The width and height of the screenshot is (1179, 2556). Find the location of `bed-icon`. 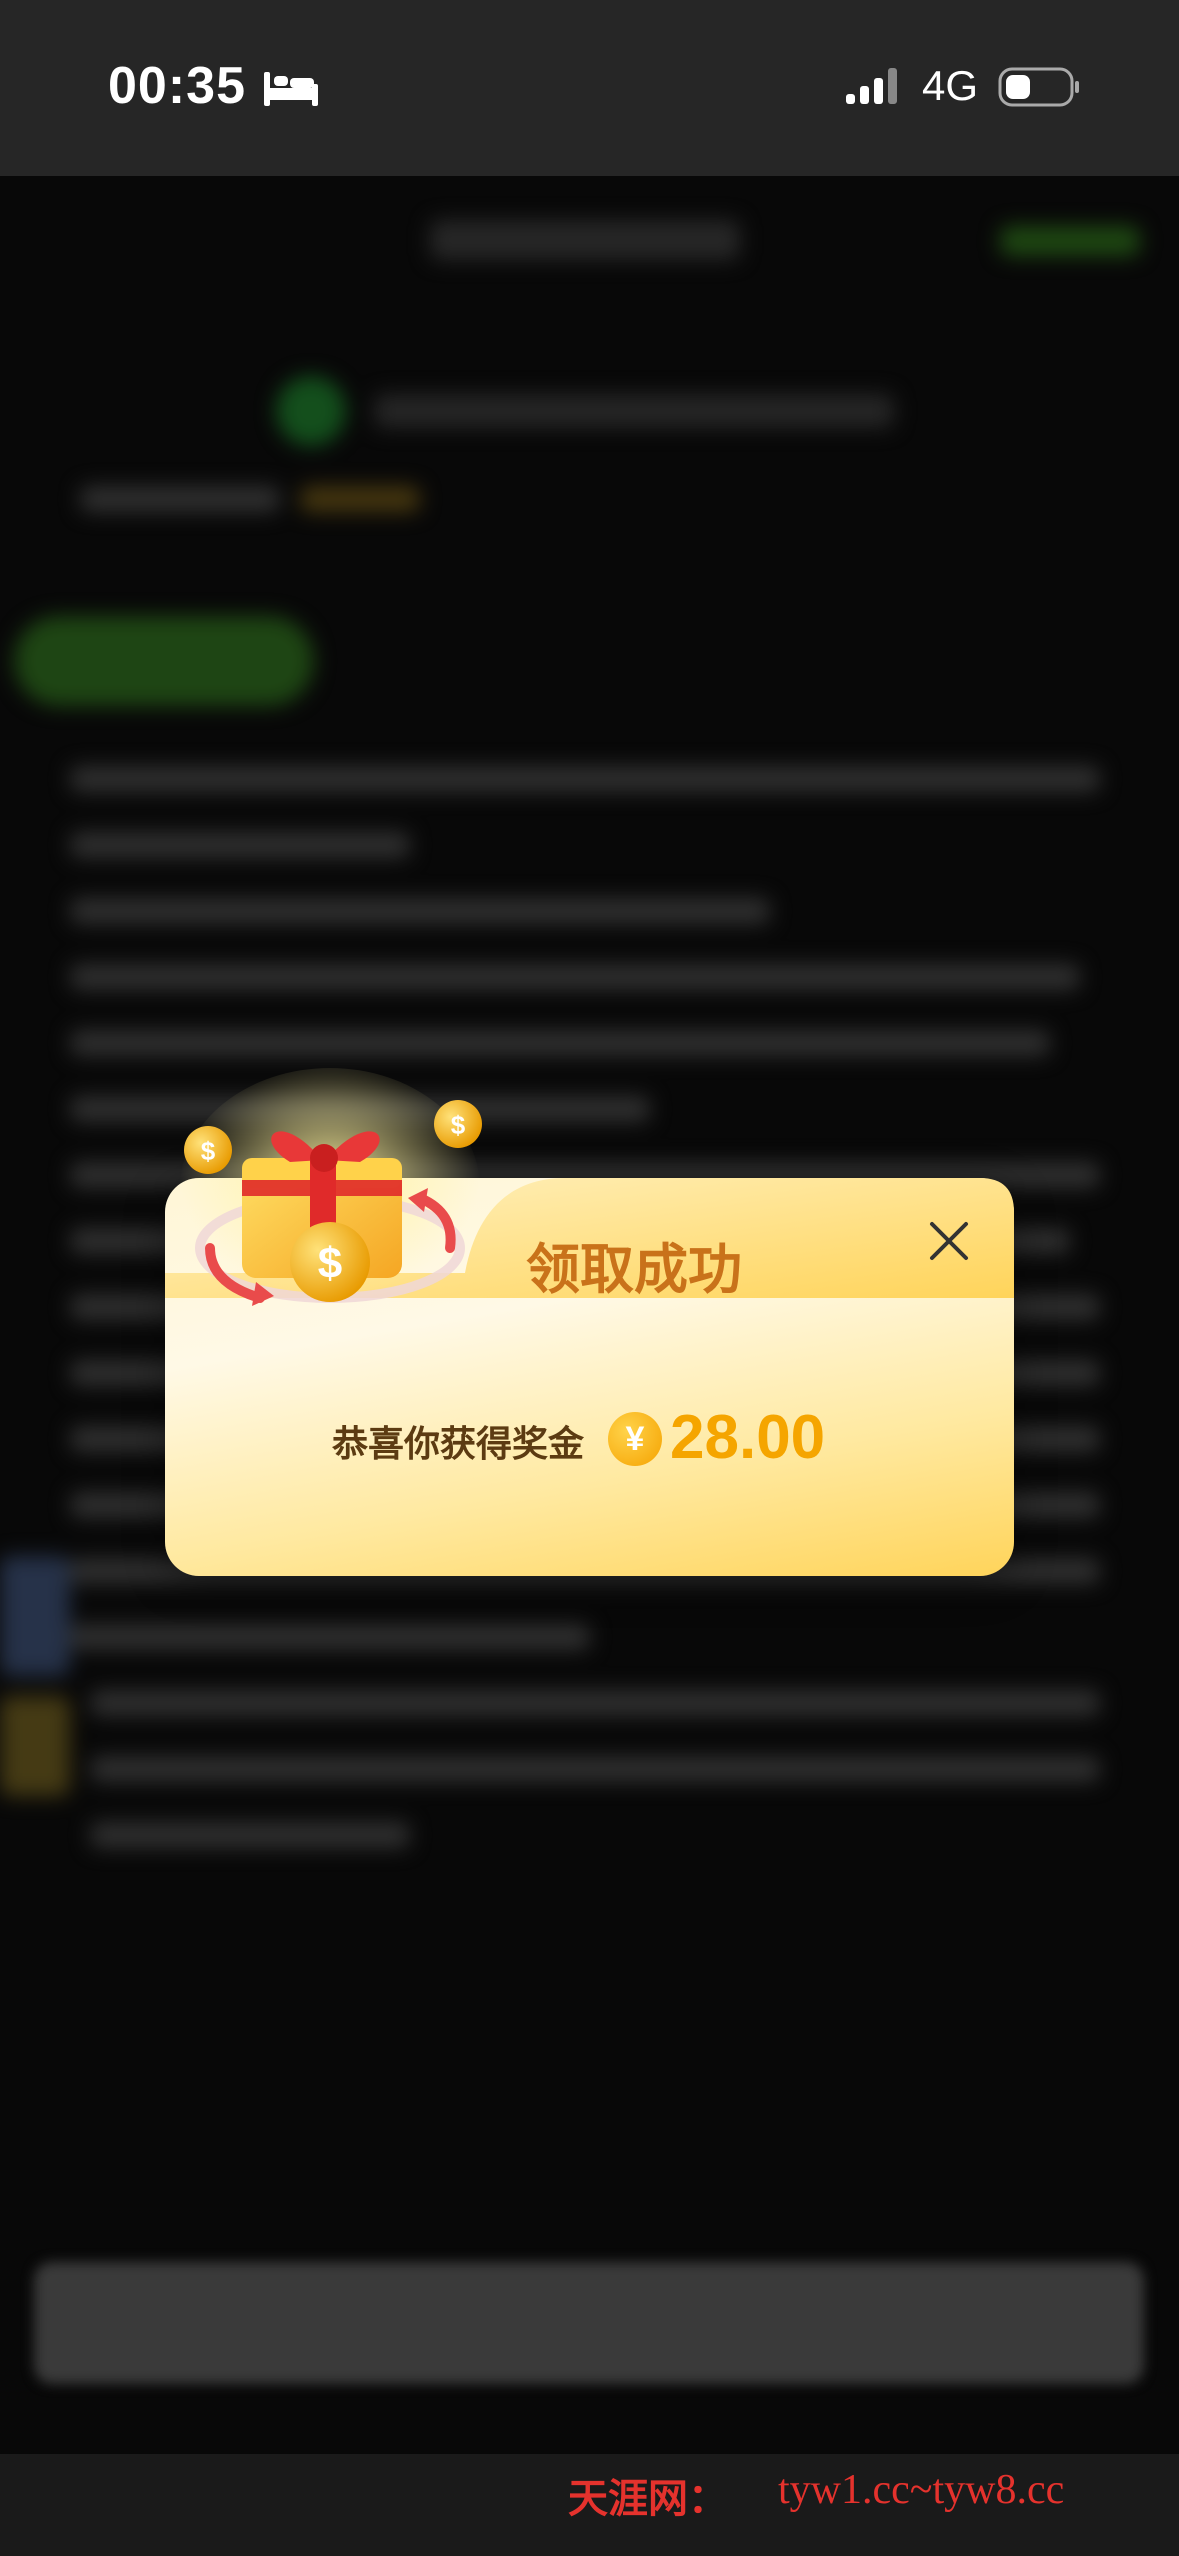

bed-icon is located at coordinates (291, 89).